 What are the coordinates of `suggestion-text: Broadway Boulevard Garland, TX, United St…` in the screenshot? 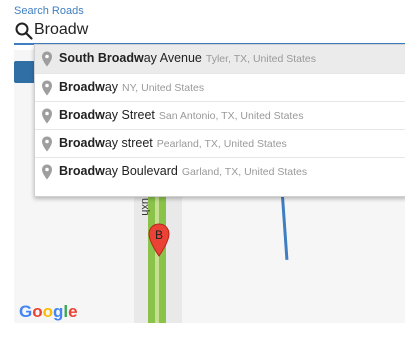 It's located at (183, 171).